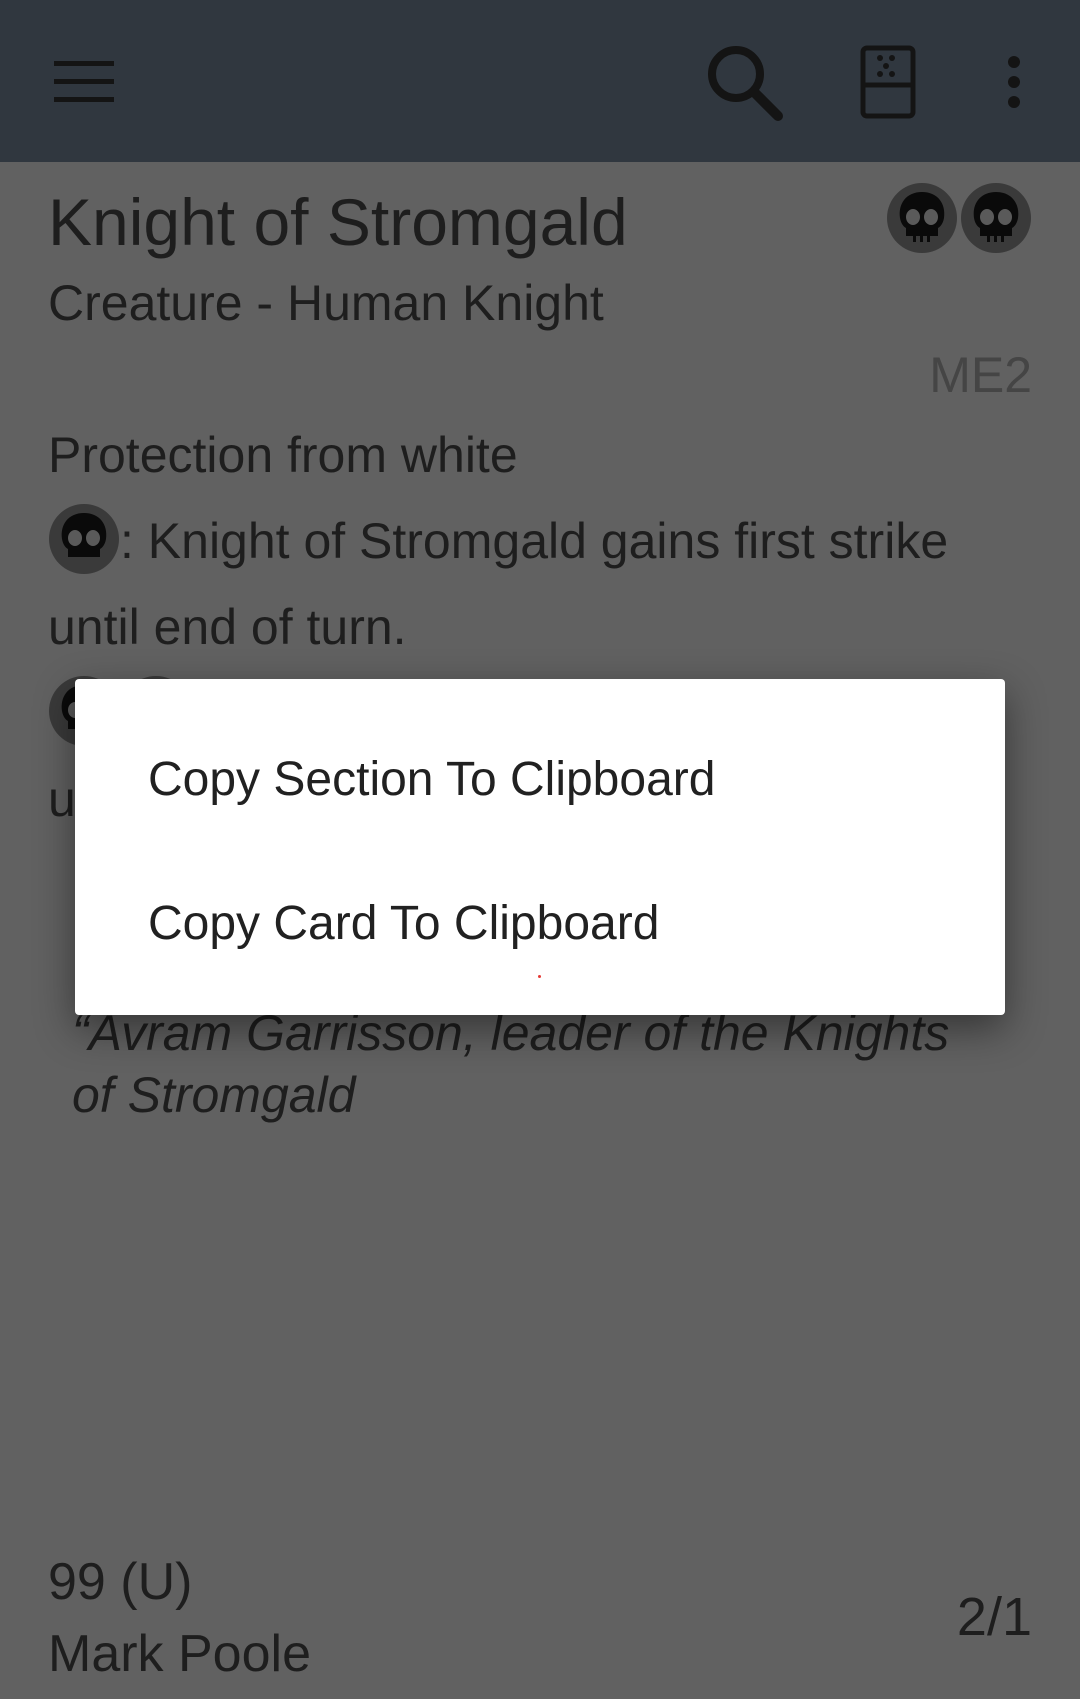 Image resolution: width=1080 pixels, height=1699 pixels. I want to click on search-icon, so click(745, 83).